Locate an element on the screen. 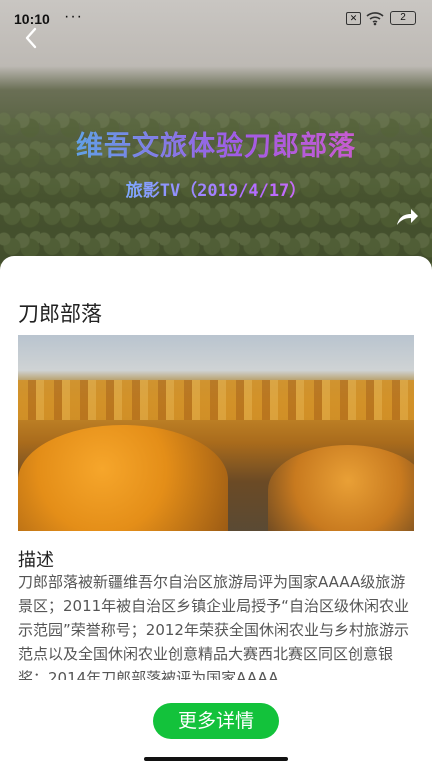 The height and width of the screenshot is (768, 432). video-overlay-subtitle: 旅影TV（2019/4/17） is located at coordinates (216, 188).